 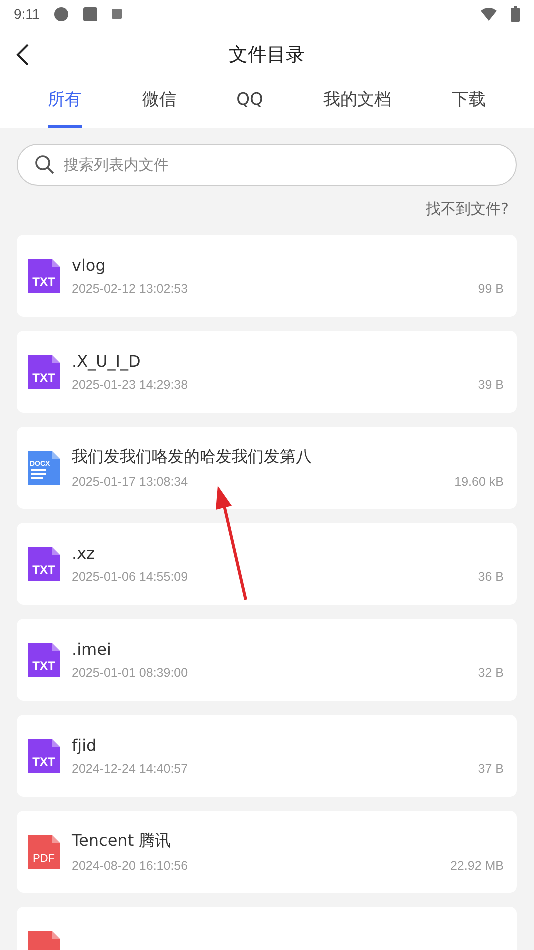 I want to click on help-link: 找不到文件?, so click(x=467, y=209).